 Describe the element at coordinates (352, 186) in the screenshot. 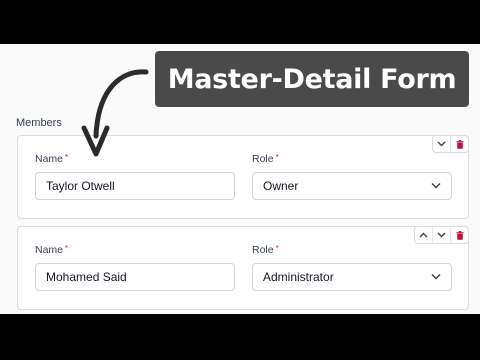

I see `role-select: Owner` at that location.